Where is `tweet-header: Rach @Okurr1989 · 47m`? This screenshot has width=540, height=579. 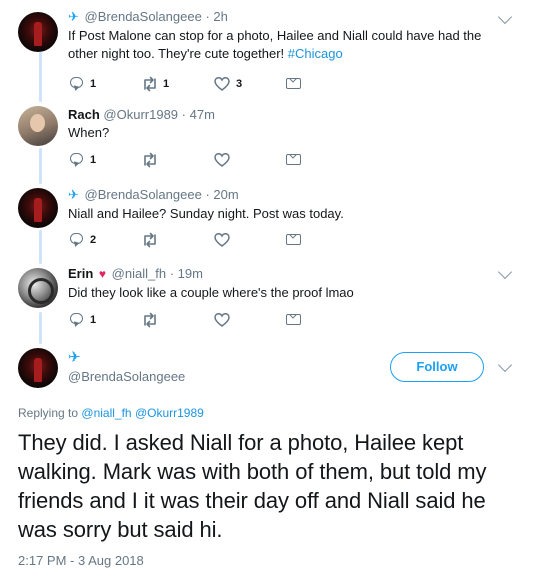
tweet-header: Rach @Okurr1989 · 47m is located at coordinates (141, 114).